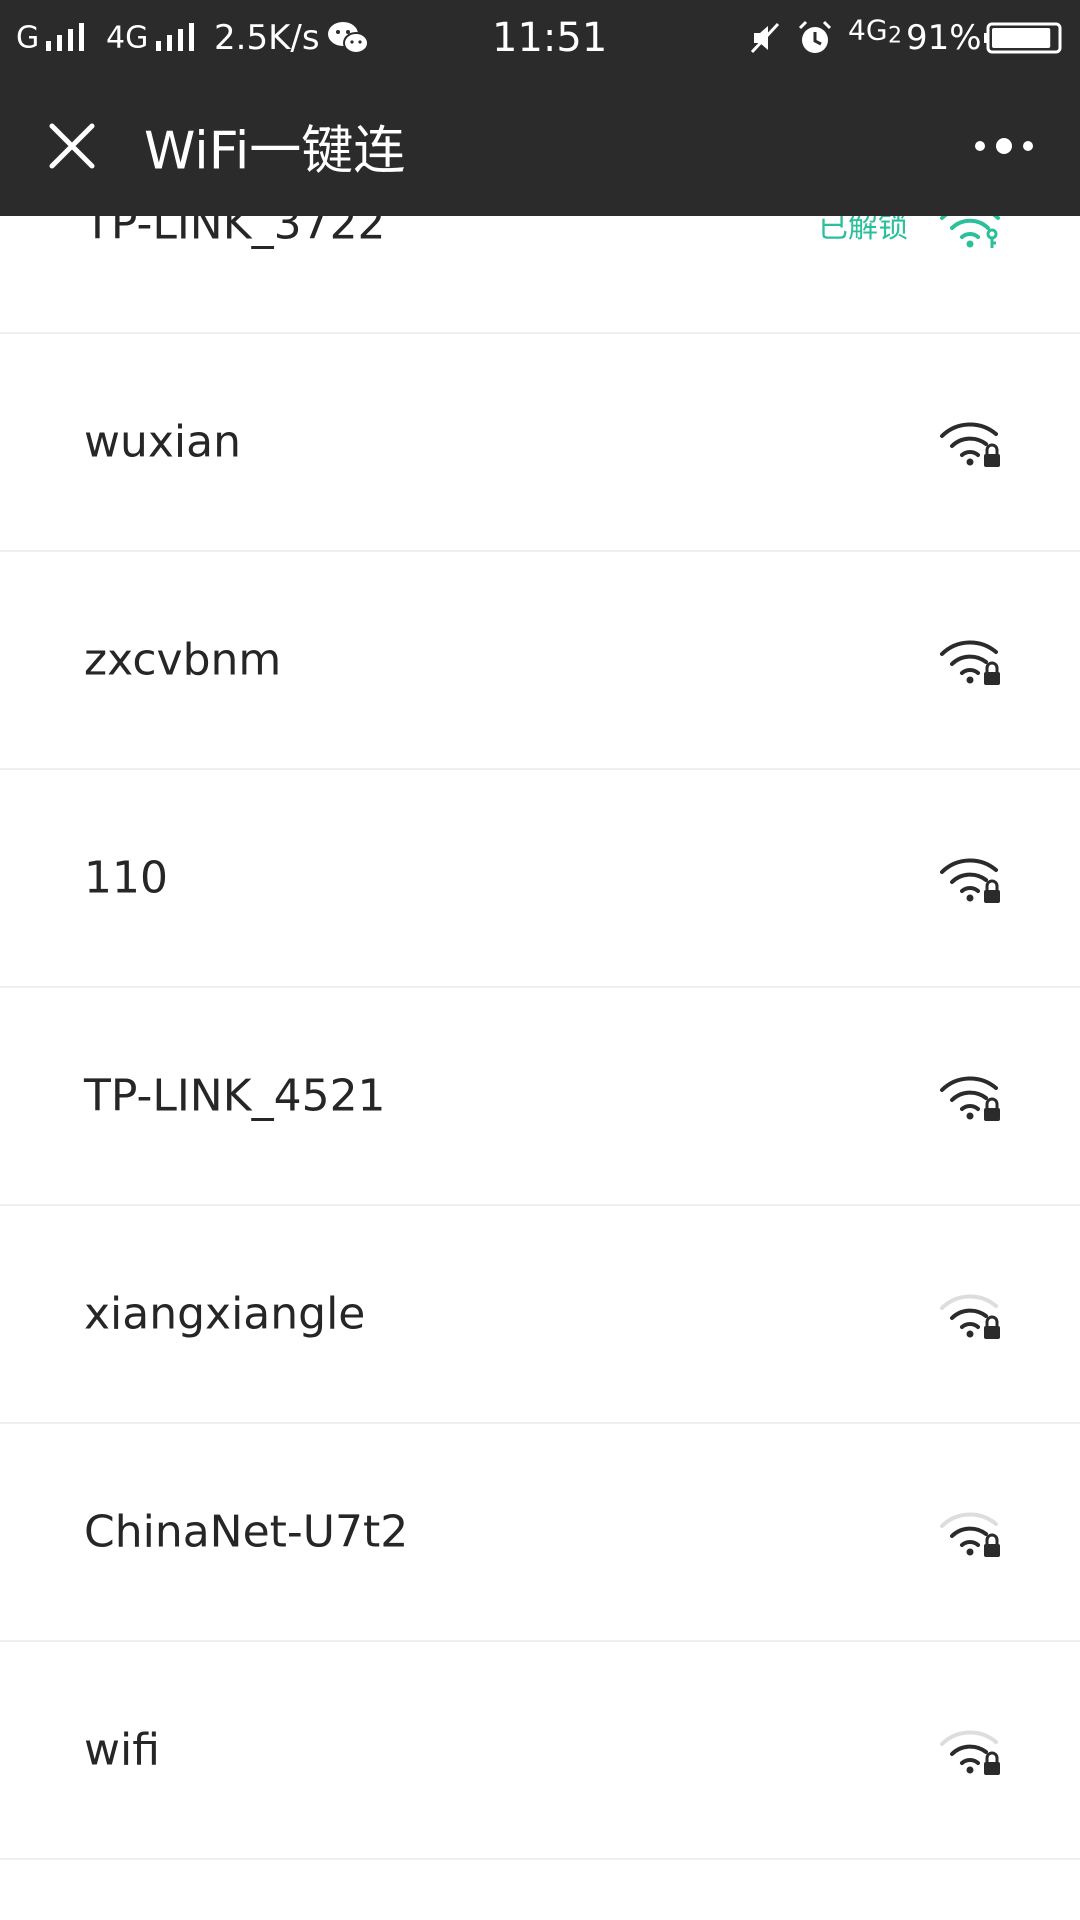  I want to click on wifi-network-name: TP-LINK_4521, so click(235, 1096).